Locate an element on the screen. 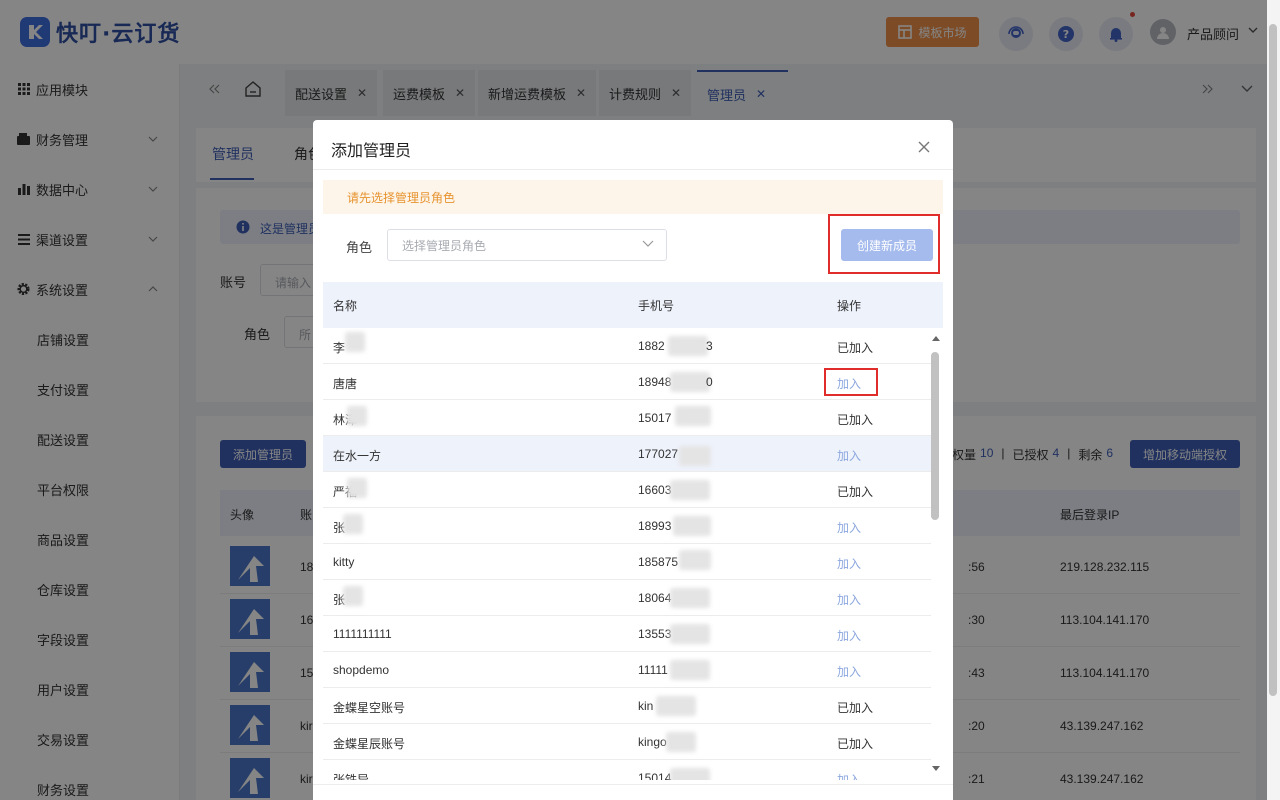  table-row: 金蝶星空账号 kin 已加入 is located at coordinates (627, 706).